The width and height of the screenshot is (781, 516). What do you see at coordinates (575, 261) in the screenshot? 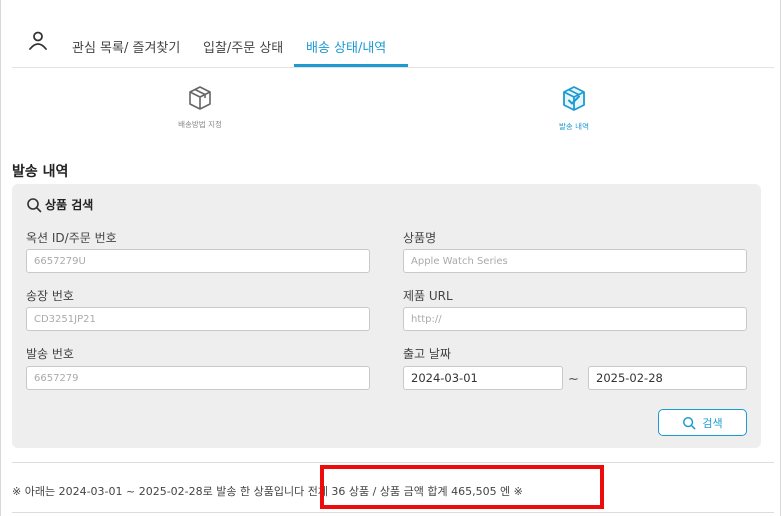
I see `product-name-input` at bounding box center [575, 261].